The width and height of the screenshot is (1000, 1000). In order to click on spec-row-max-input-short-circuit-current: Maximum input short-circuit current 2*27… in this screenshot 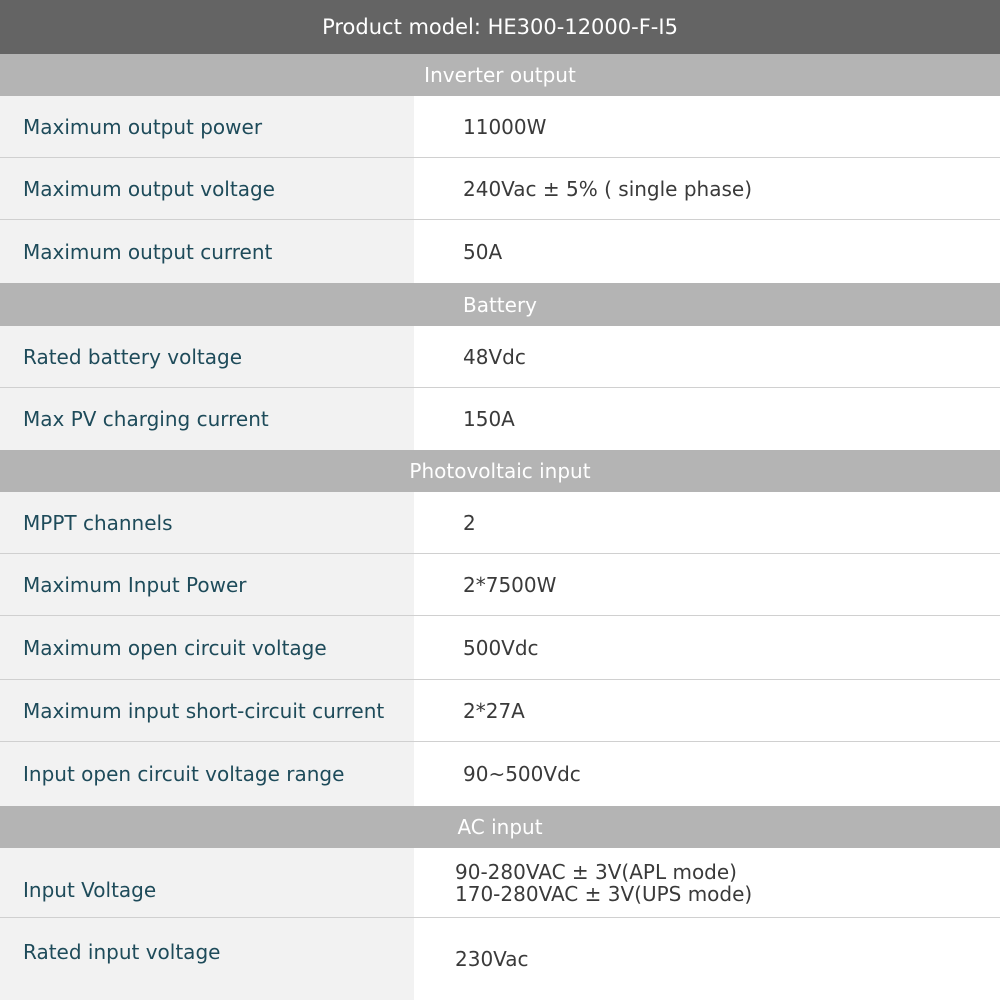, I will do `click(500, 711)`.